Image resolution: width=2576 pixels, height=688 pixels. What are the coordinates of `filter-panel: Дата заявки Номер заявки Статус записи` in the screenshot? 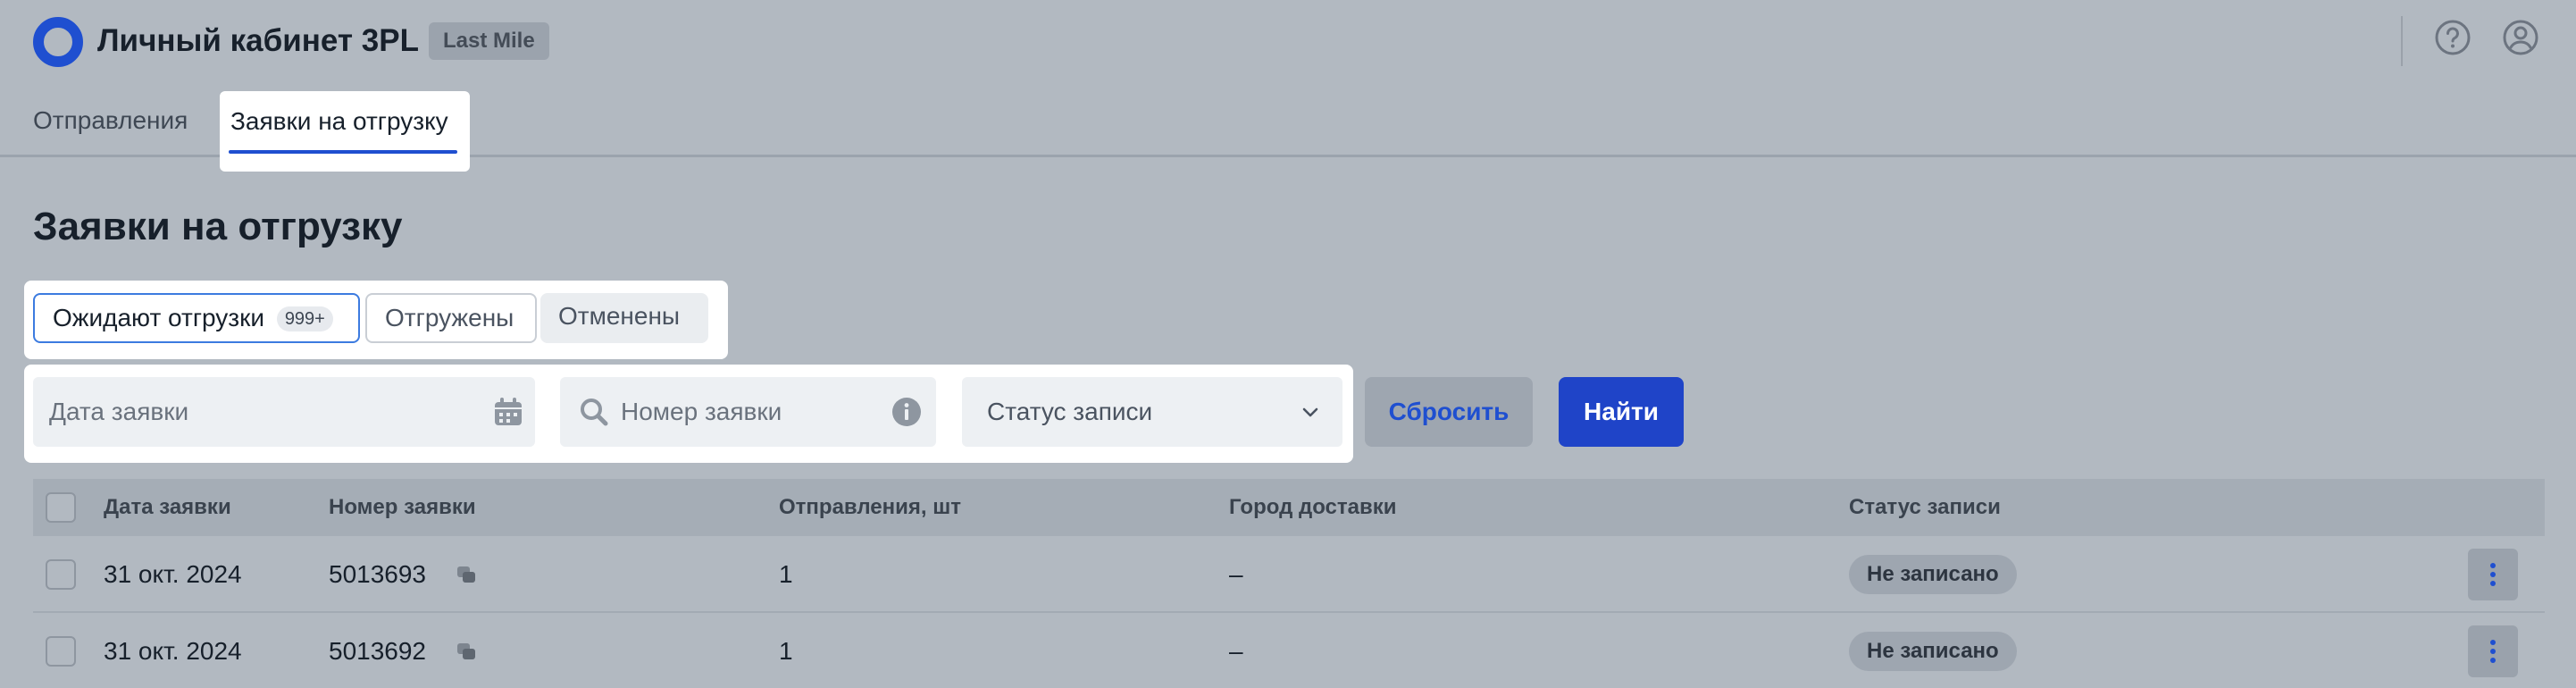 It's located at (689, 414).